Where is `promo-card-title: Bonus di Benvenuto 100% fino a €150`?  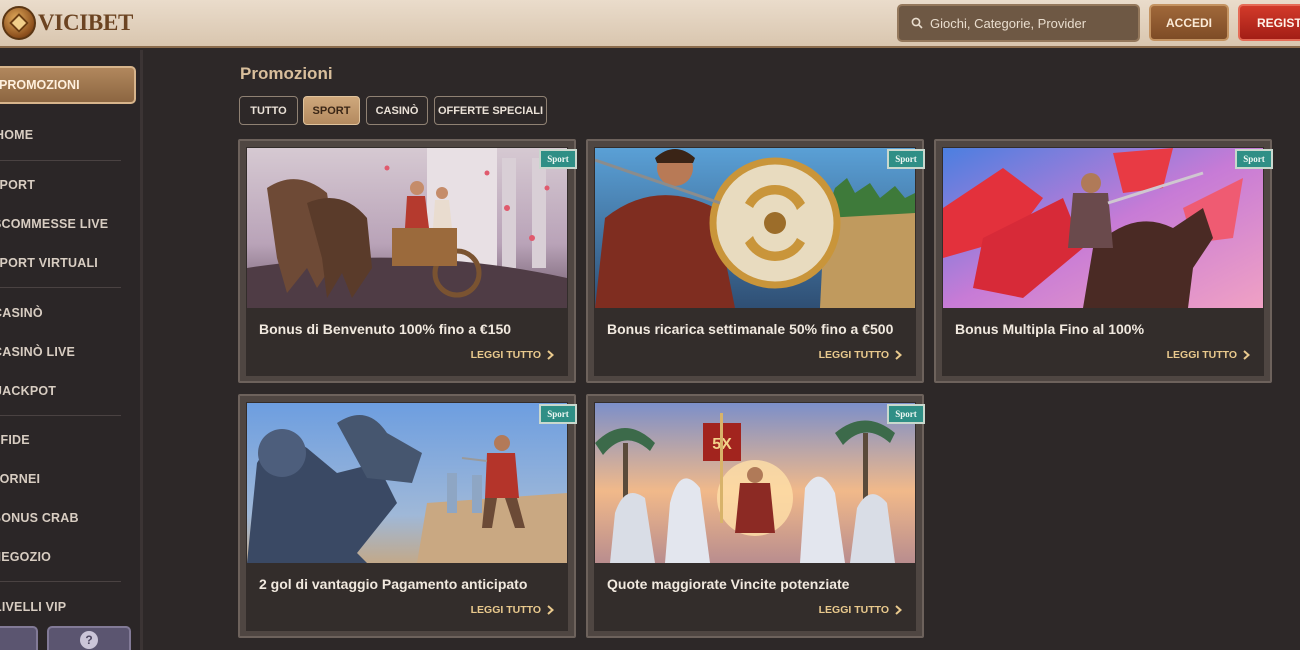
promo-card-title: Bonus di Benvenuto 100% fino a €150 is located at coordinates (385, 329).